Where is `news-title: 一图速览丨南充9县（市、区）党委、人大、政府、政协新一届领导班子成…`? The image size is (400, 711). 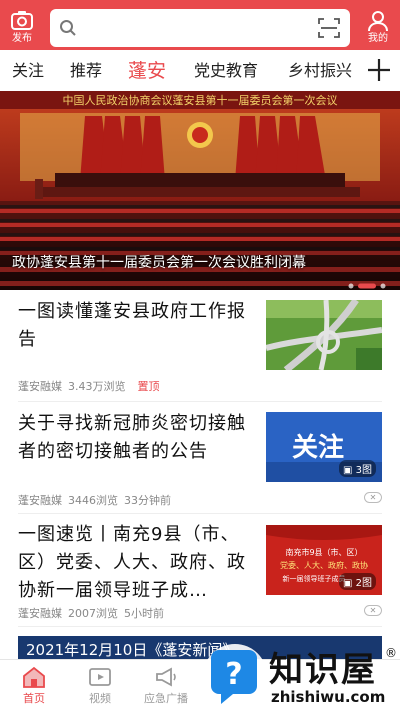
news-title: 一图速览丨南充9县（市、区）党委、人大、政府、政协新一届领导班子成… is located at coordinates (134, 563).